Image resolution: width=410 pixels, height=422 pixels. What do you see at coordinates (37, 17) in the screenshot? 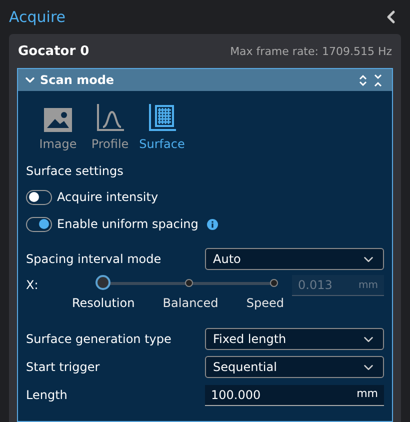
I see `panel-title: Acquire` at bounding box center [37, 17].